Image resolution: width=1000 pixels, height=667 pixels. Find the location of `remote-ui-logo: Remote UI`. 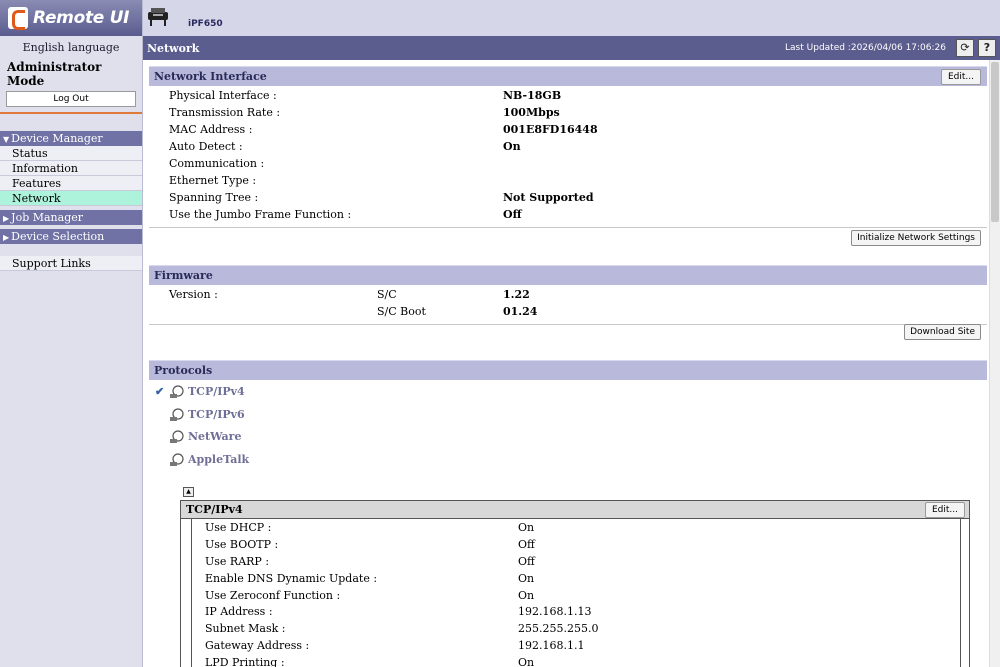

remote-ui-logo: Remote UI is located at coordinates (71, 18).